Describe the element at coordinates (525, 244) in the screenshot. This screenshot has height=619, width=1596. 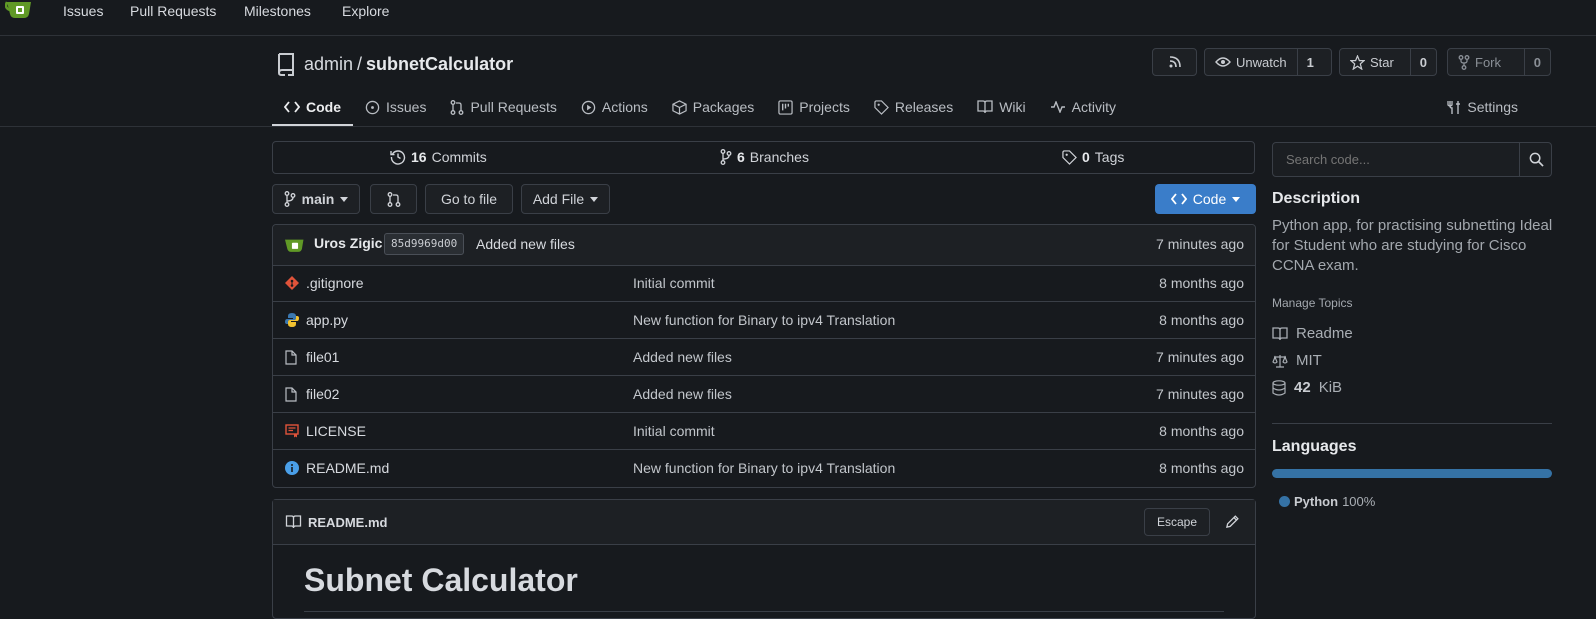
I see `commit-message: Added new files` at that location.